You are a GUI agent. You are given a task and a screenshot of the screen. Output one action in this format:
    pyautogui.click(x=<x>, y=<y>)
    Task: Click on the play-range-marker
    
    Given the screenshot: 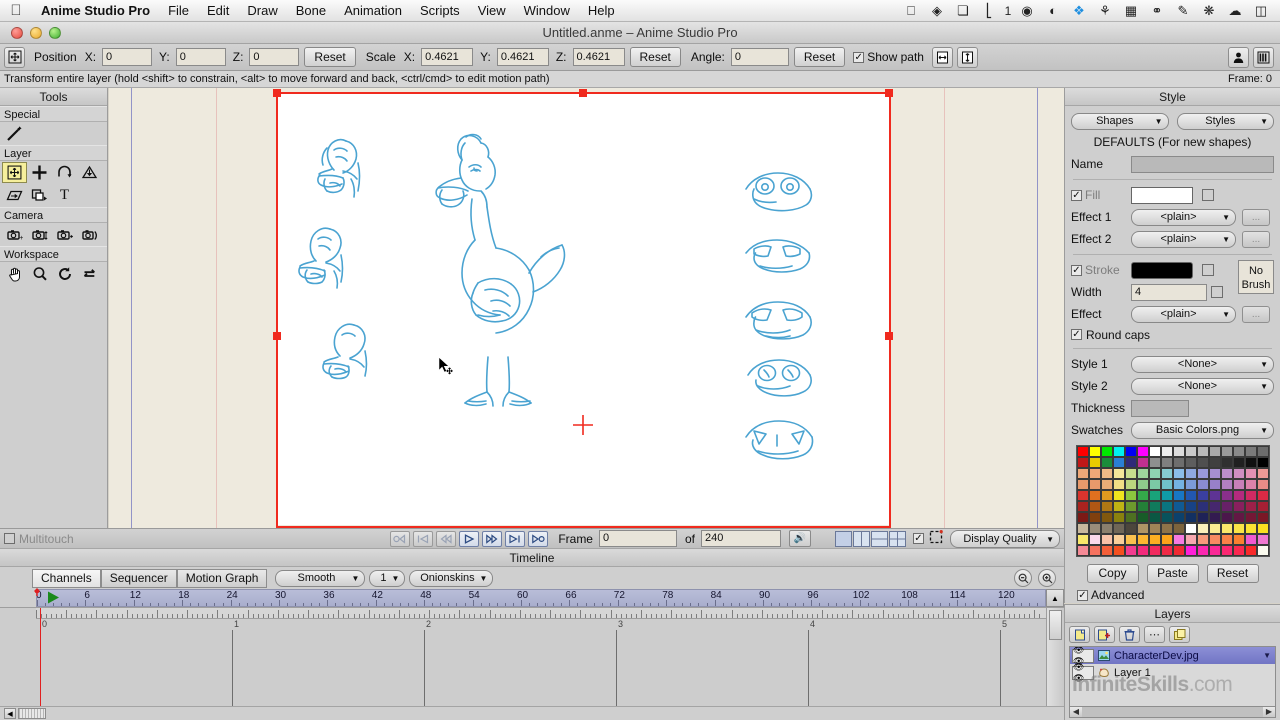 What is the action you would take?
    pyautogui.click(x=55, y=597)
    